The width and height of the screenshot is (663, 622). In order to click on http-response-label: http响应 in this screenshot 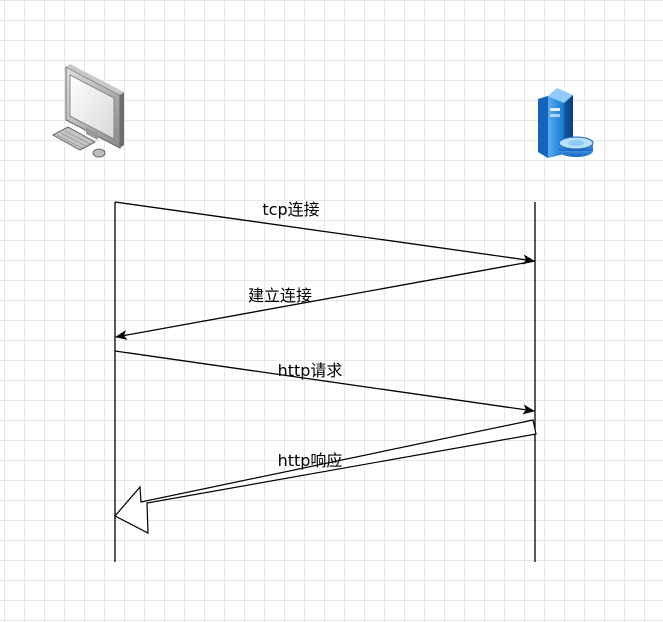, I will do `click(310, 460)`.